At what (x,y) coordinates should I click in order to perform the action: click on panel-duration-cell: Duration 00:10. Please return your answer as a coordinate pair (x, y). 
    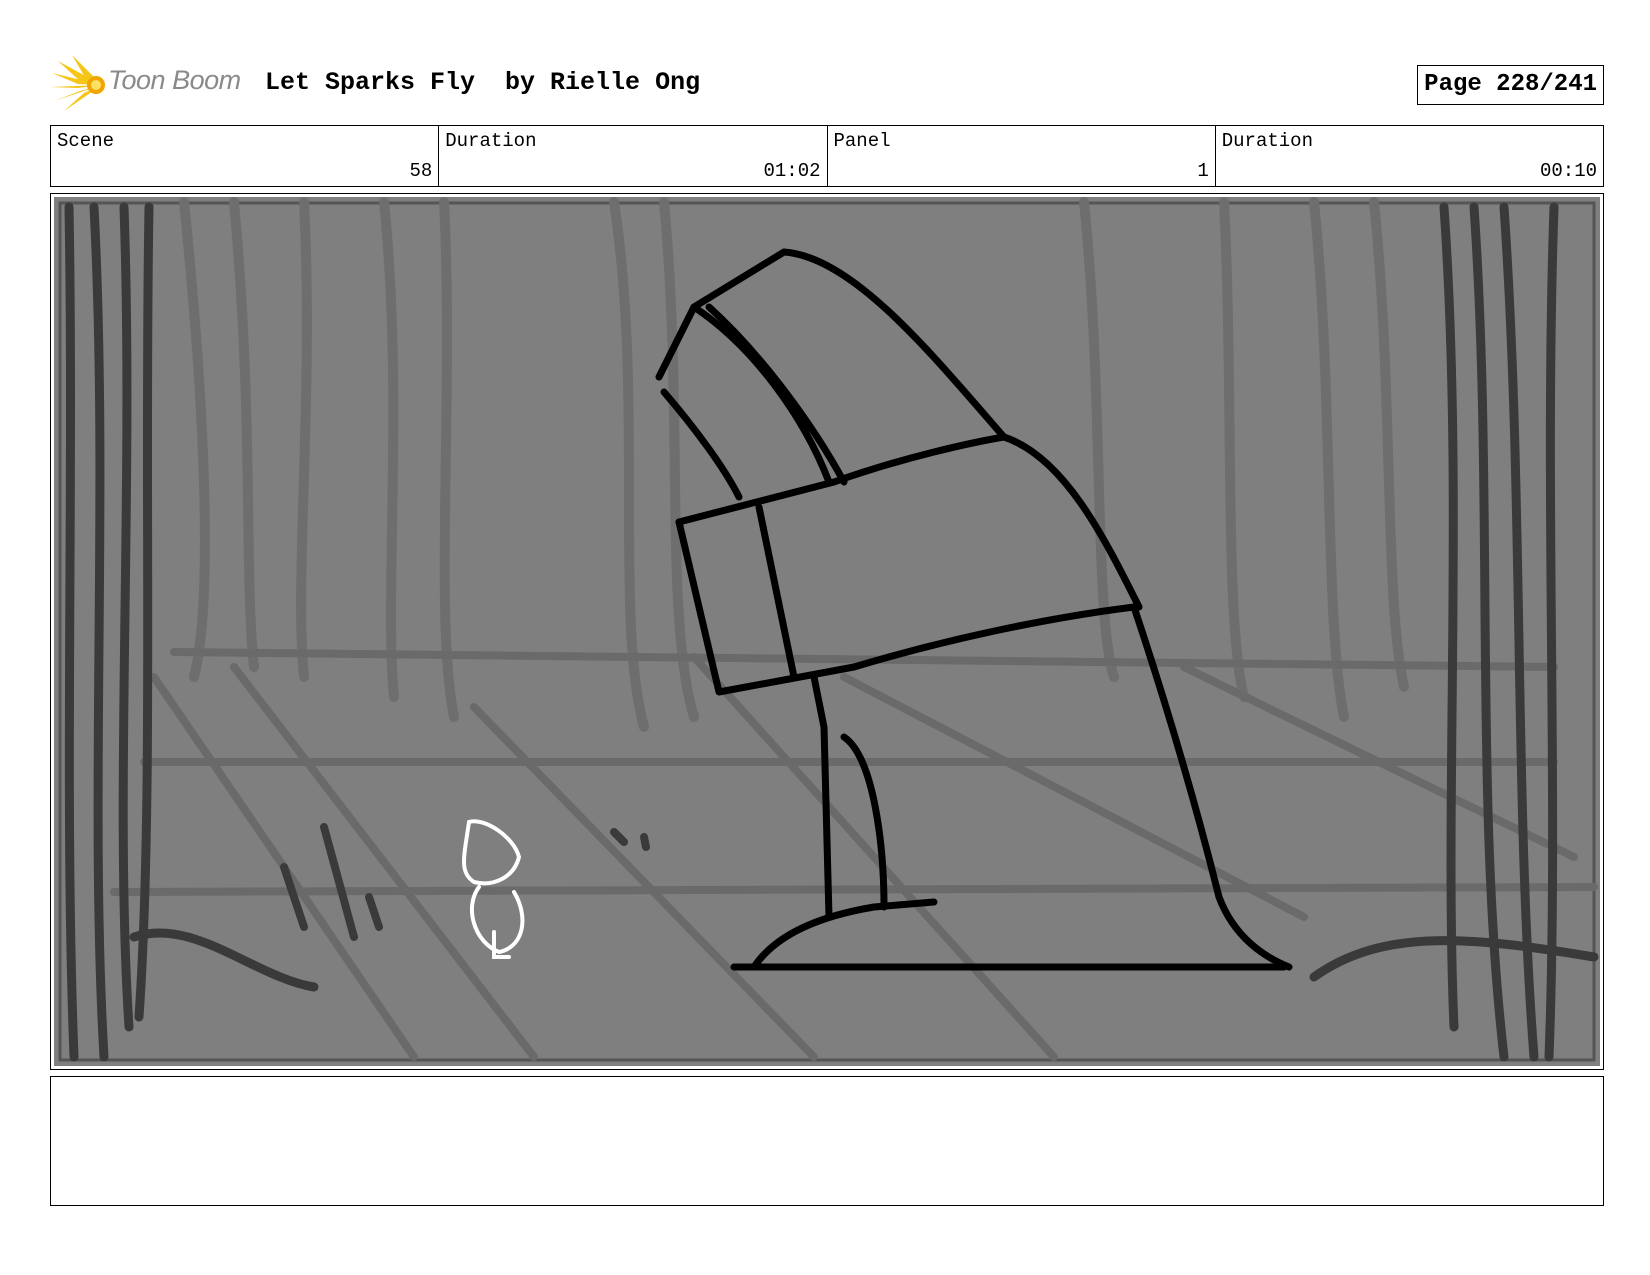
    Looking at the image, I should click on (1409, 156).